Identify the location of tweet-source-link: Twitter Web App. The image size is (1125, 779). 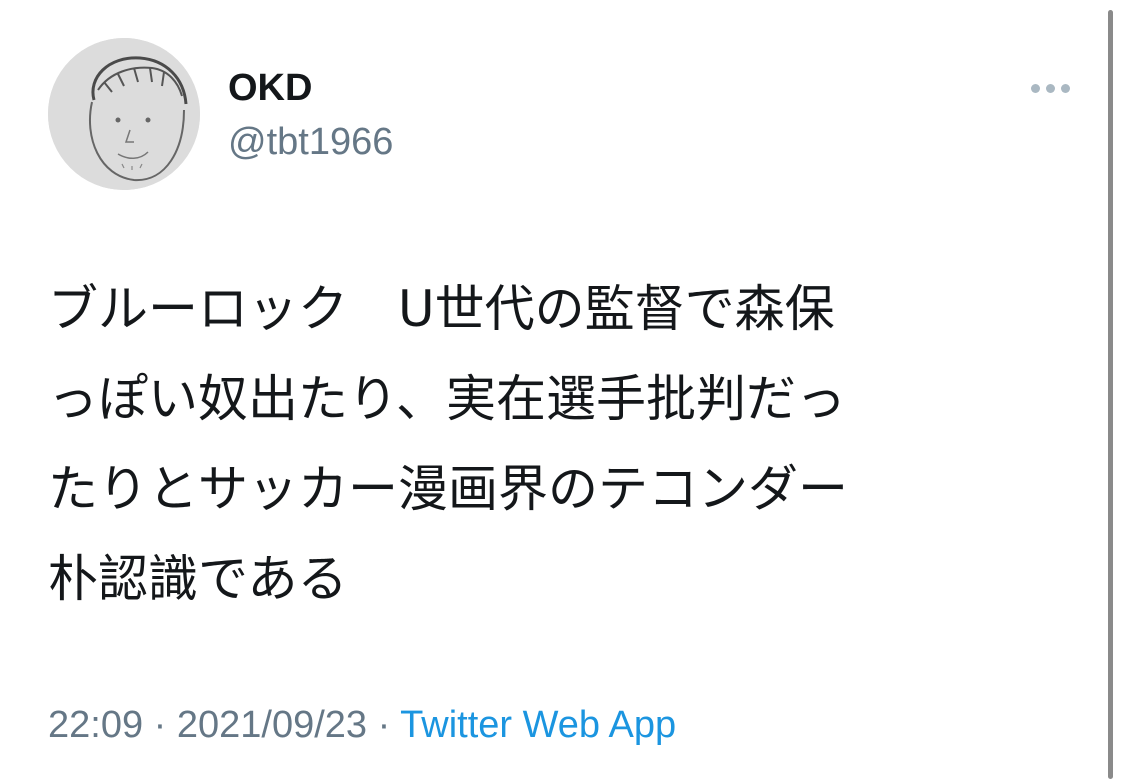
(538, 725).